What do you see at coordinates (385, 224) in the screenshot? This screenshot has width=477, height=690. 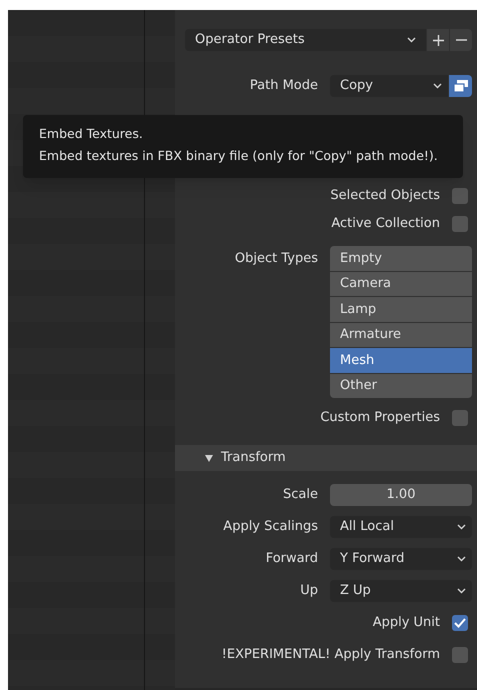 I see `checkbox-label: Active Collection` at bounding box center [385, 224].